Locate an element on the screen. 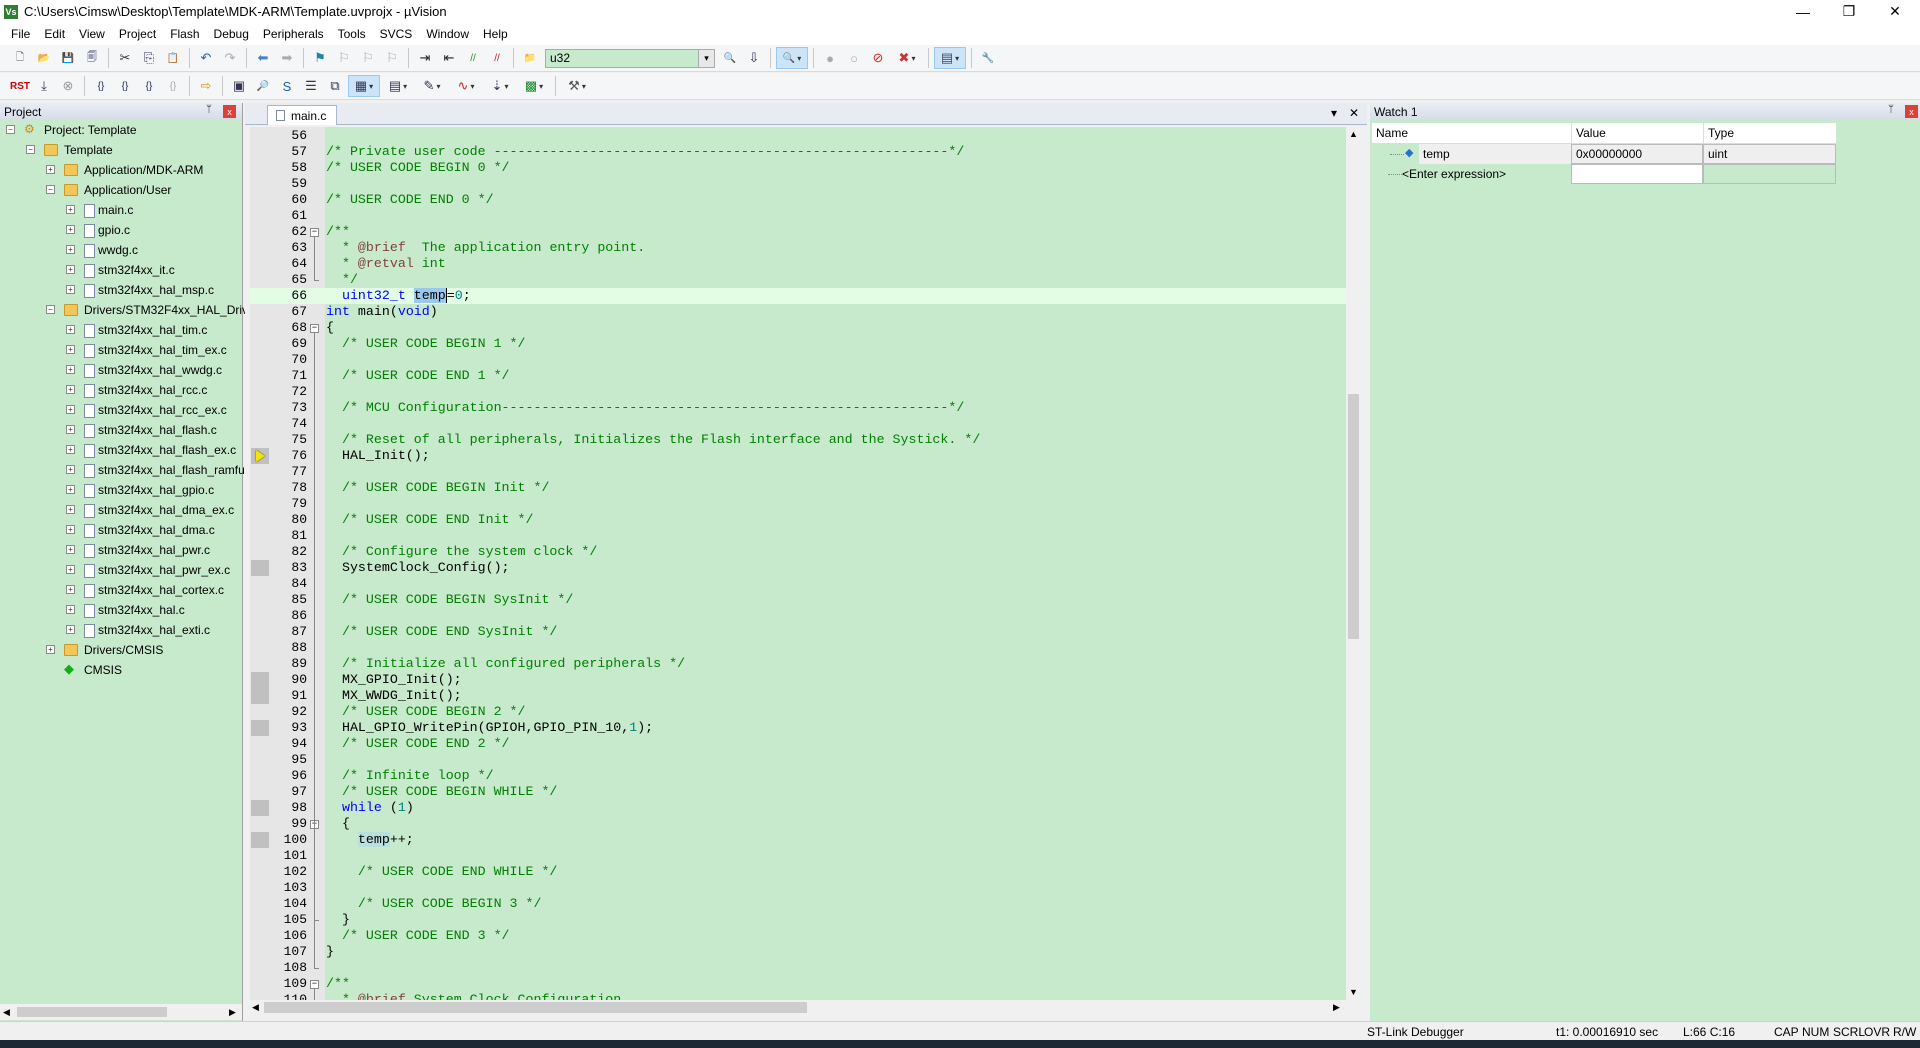 Image resolution: width=1920 pixels, height=1048 pixels. scroll-right-icon: ▶ is located at coordinates (232, 1012).